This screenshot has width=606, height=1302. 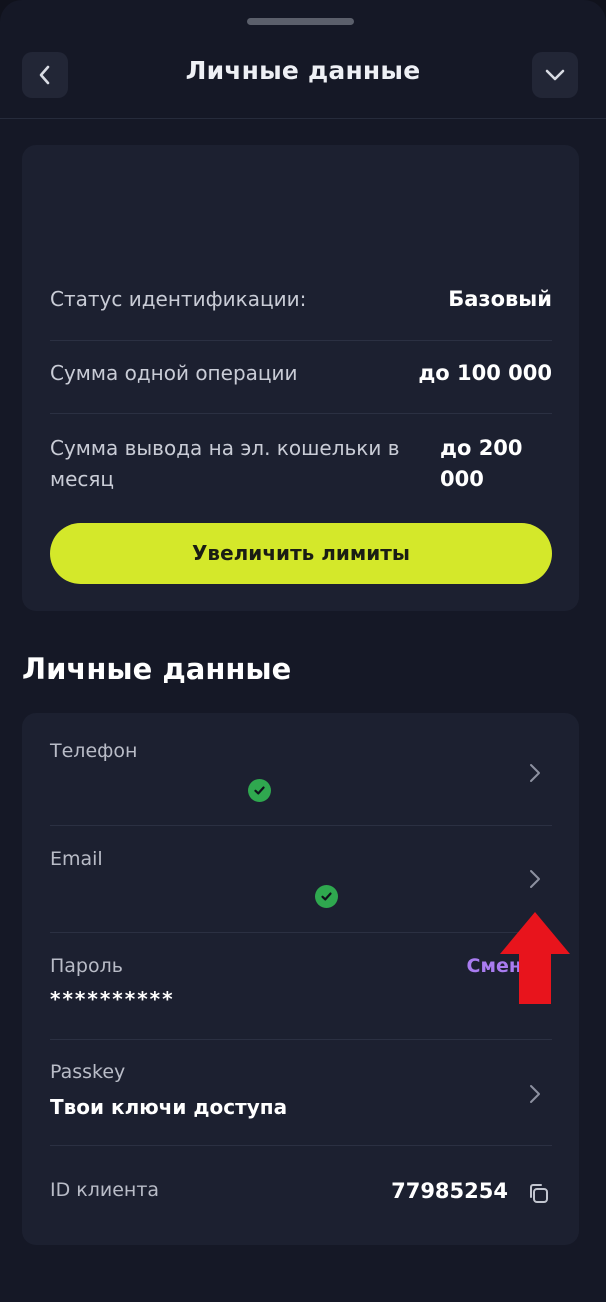 I want to click on limit-row-status: Статус идентификации: Базовый, so click(x=301, y=299).